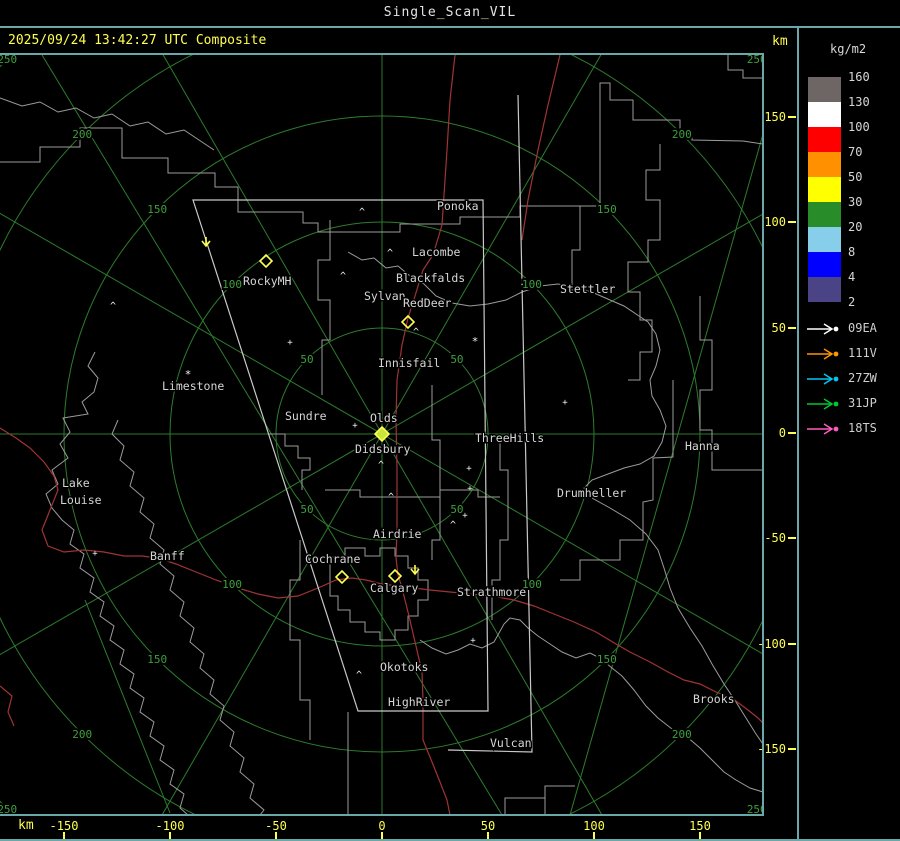 Image resolution: width=900 pixels, height=841 pixels. I want to click on city-label: Cochrane, so click(332, 559).